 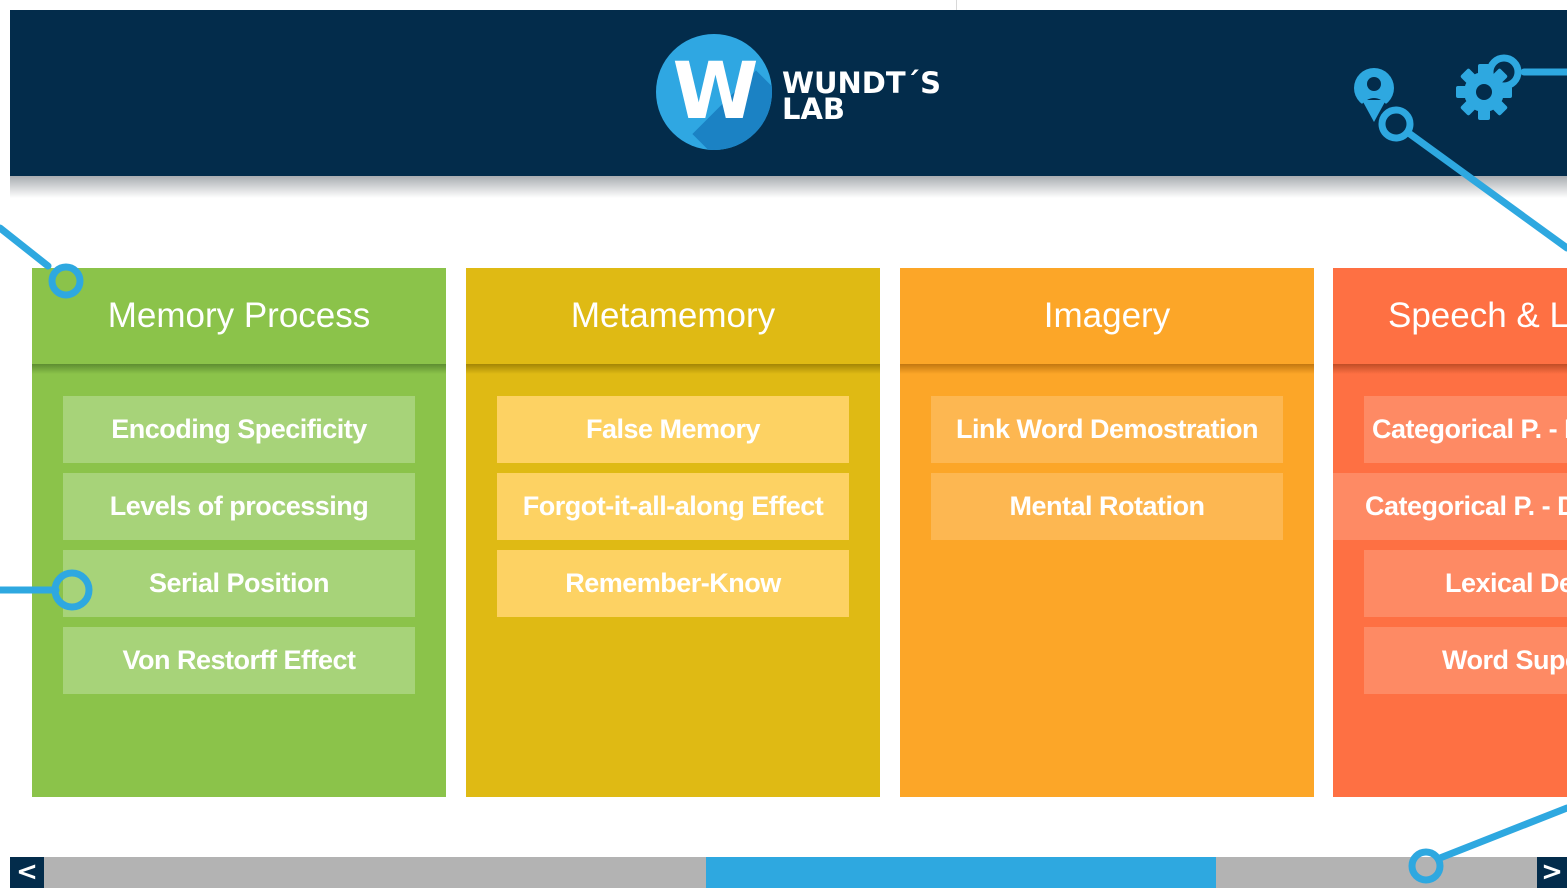 I want to click on gear-icon, so click(x=1484, y=92).